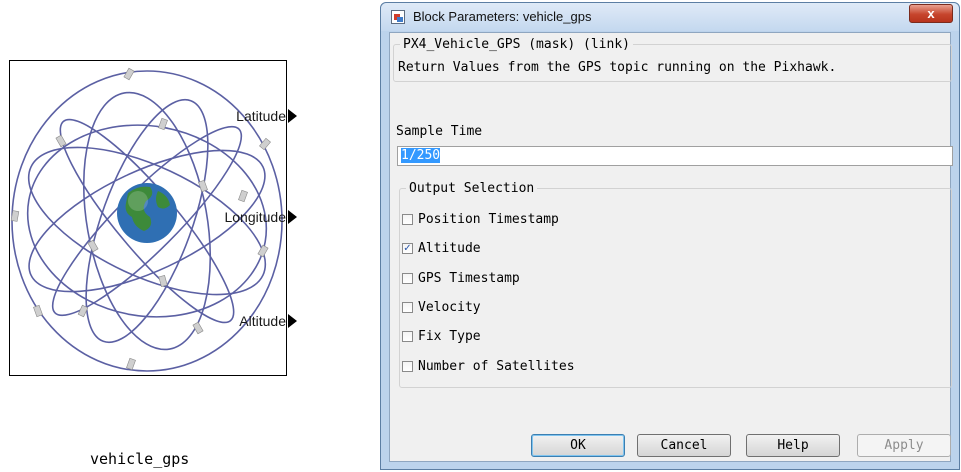  I want to click on ok-button: OK, so click(578, 445).